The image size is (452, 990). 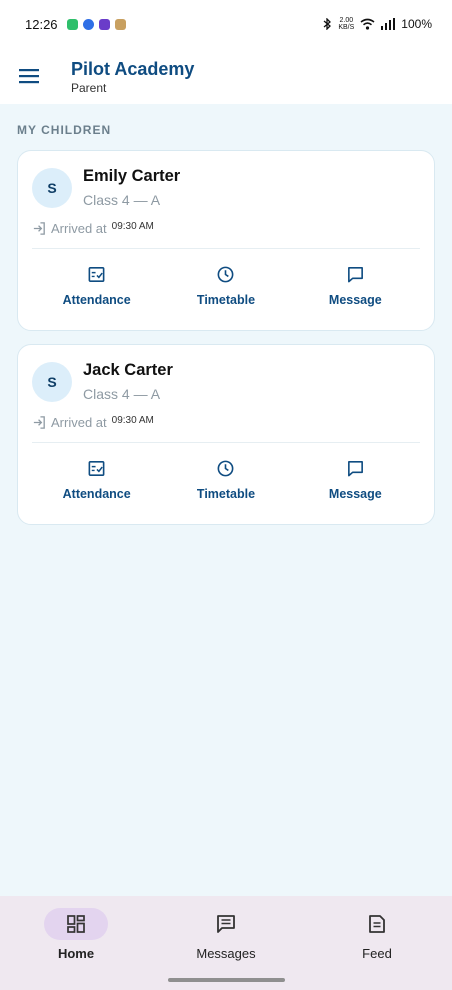 I want to click on menu-button, so click(x=29, y=76).